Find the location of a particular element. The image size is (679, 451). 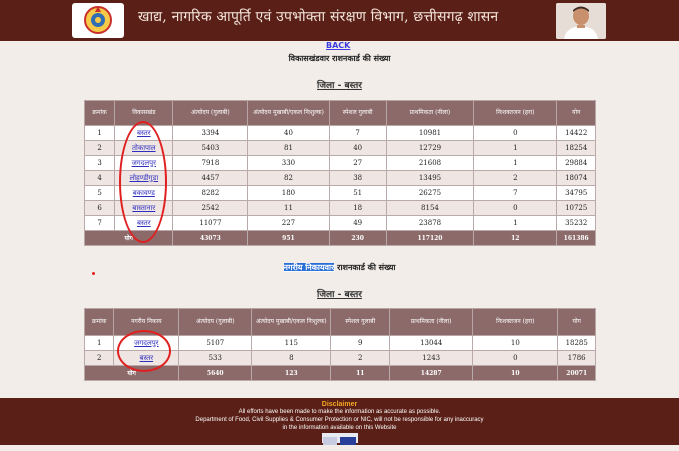

red-dot-mark is located at coordinates (93, 273).